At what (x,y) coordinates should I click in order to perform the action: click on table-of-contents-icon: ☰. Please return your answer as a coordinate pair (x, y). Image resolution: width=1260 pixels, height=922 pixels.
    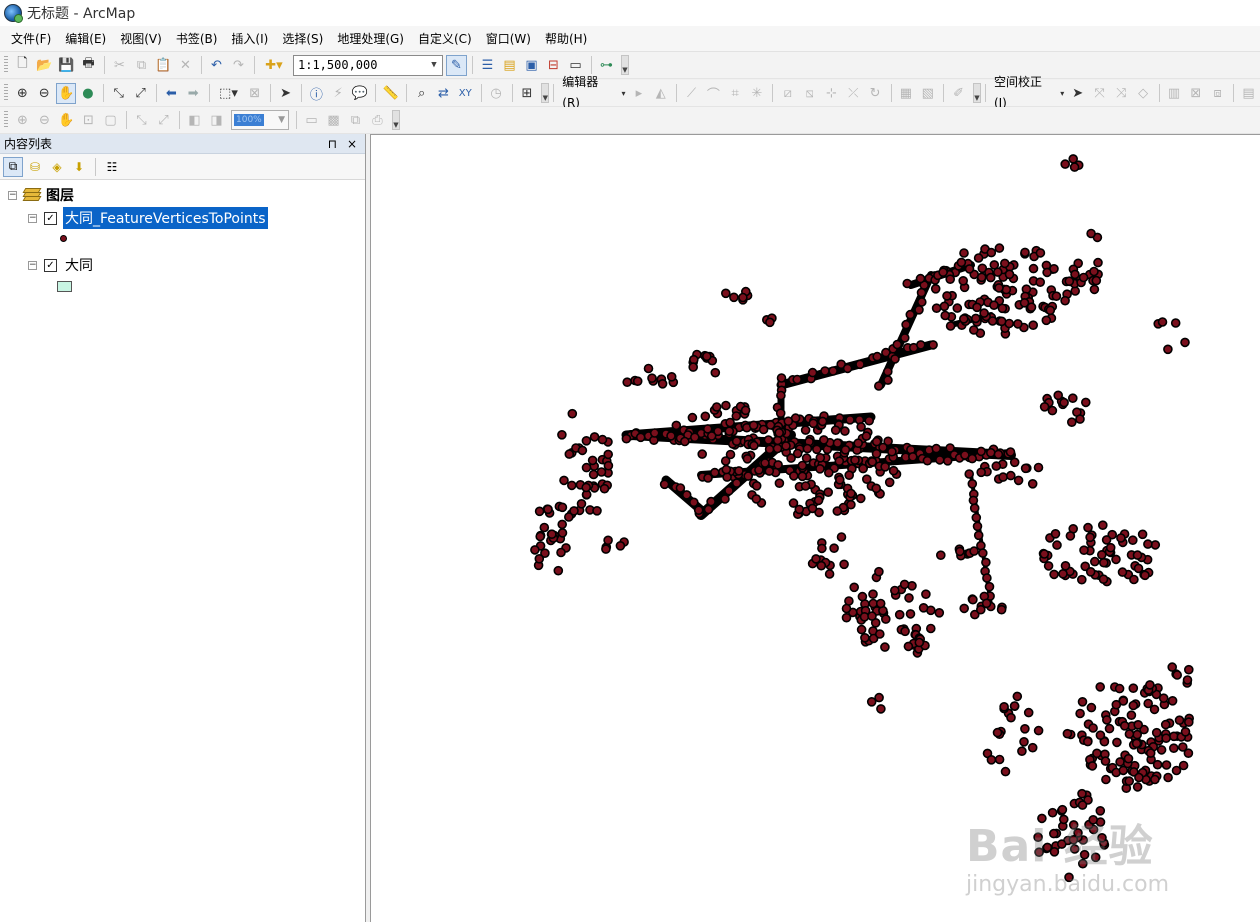
    Looking at the image, I should click on (487, 65).